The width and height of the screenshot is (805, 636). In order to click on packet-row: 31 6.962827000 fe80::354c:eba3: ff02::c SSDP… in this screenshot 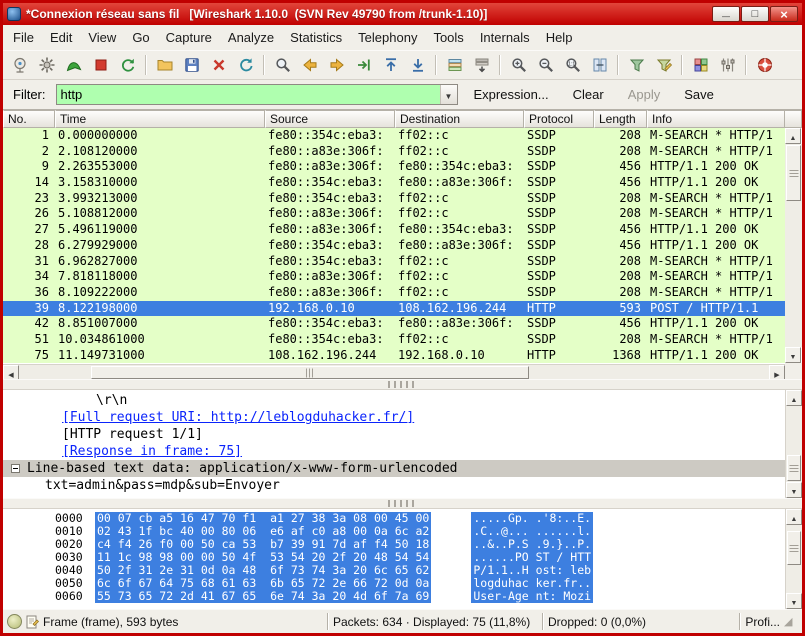, I will do `click(394, 261)`.